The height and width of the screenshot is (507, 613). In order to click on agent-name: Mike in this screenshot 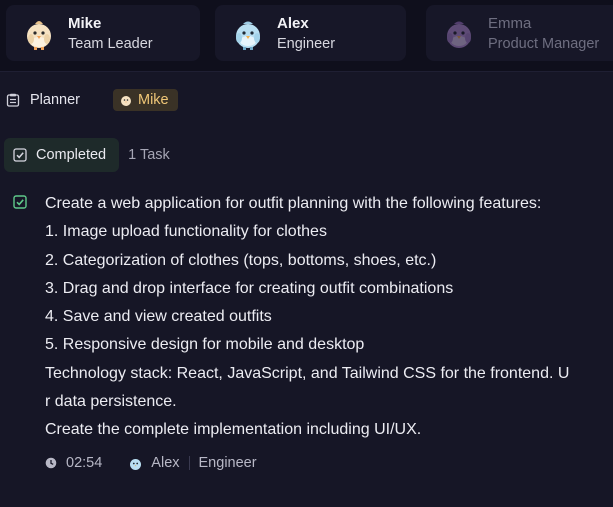, I will do `click(85, 23)`.